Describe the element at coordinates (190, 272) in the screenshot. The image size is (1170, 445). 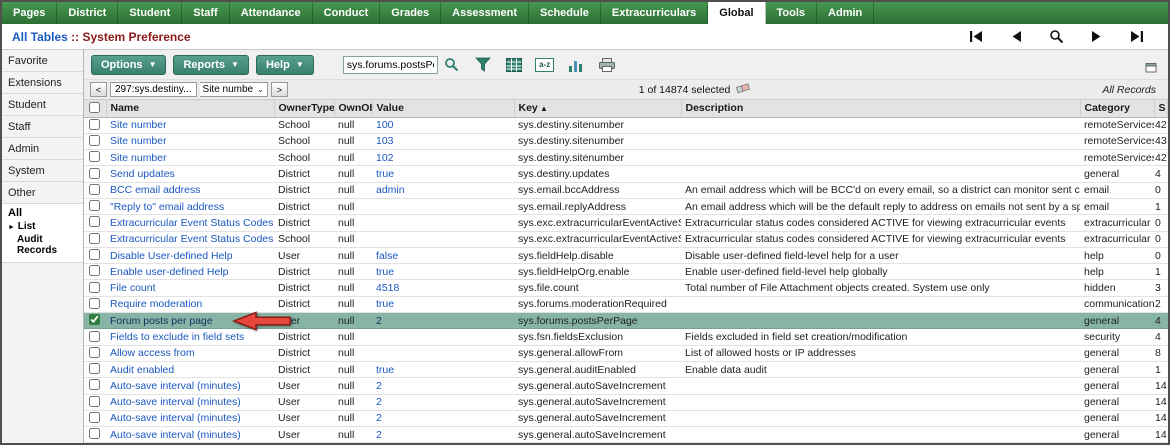
I see `row-name-link: Enable user-defined Help` at that location.